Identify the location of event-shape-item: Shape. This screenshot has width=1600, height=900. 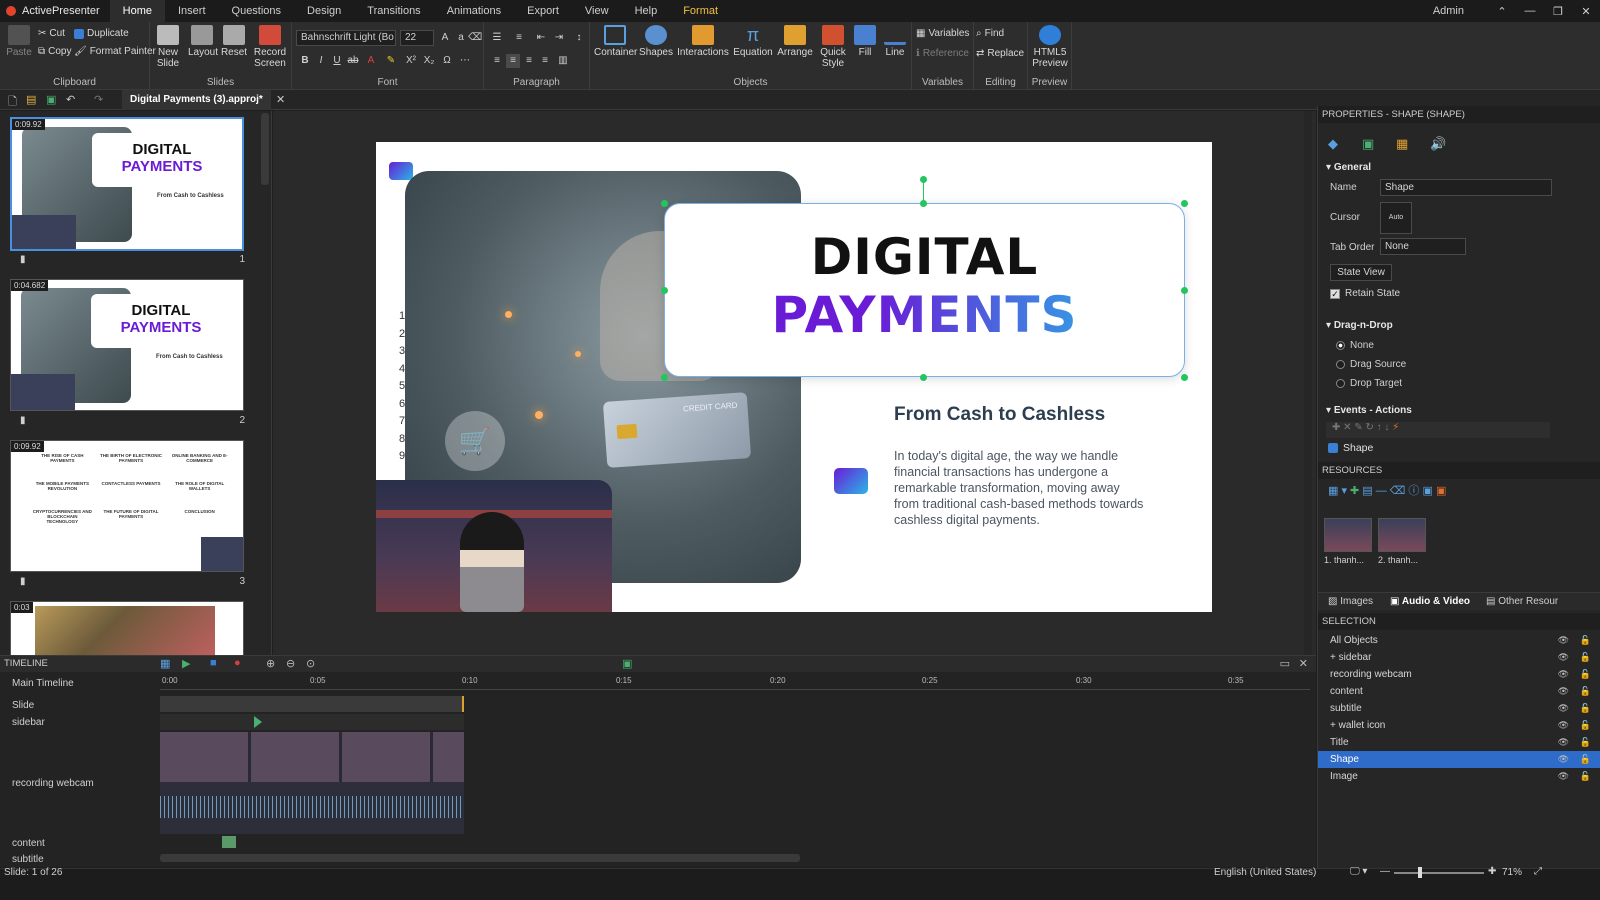
(1350, 448).